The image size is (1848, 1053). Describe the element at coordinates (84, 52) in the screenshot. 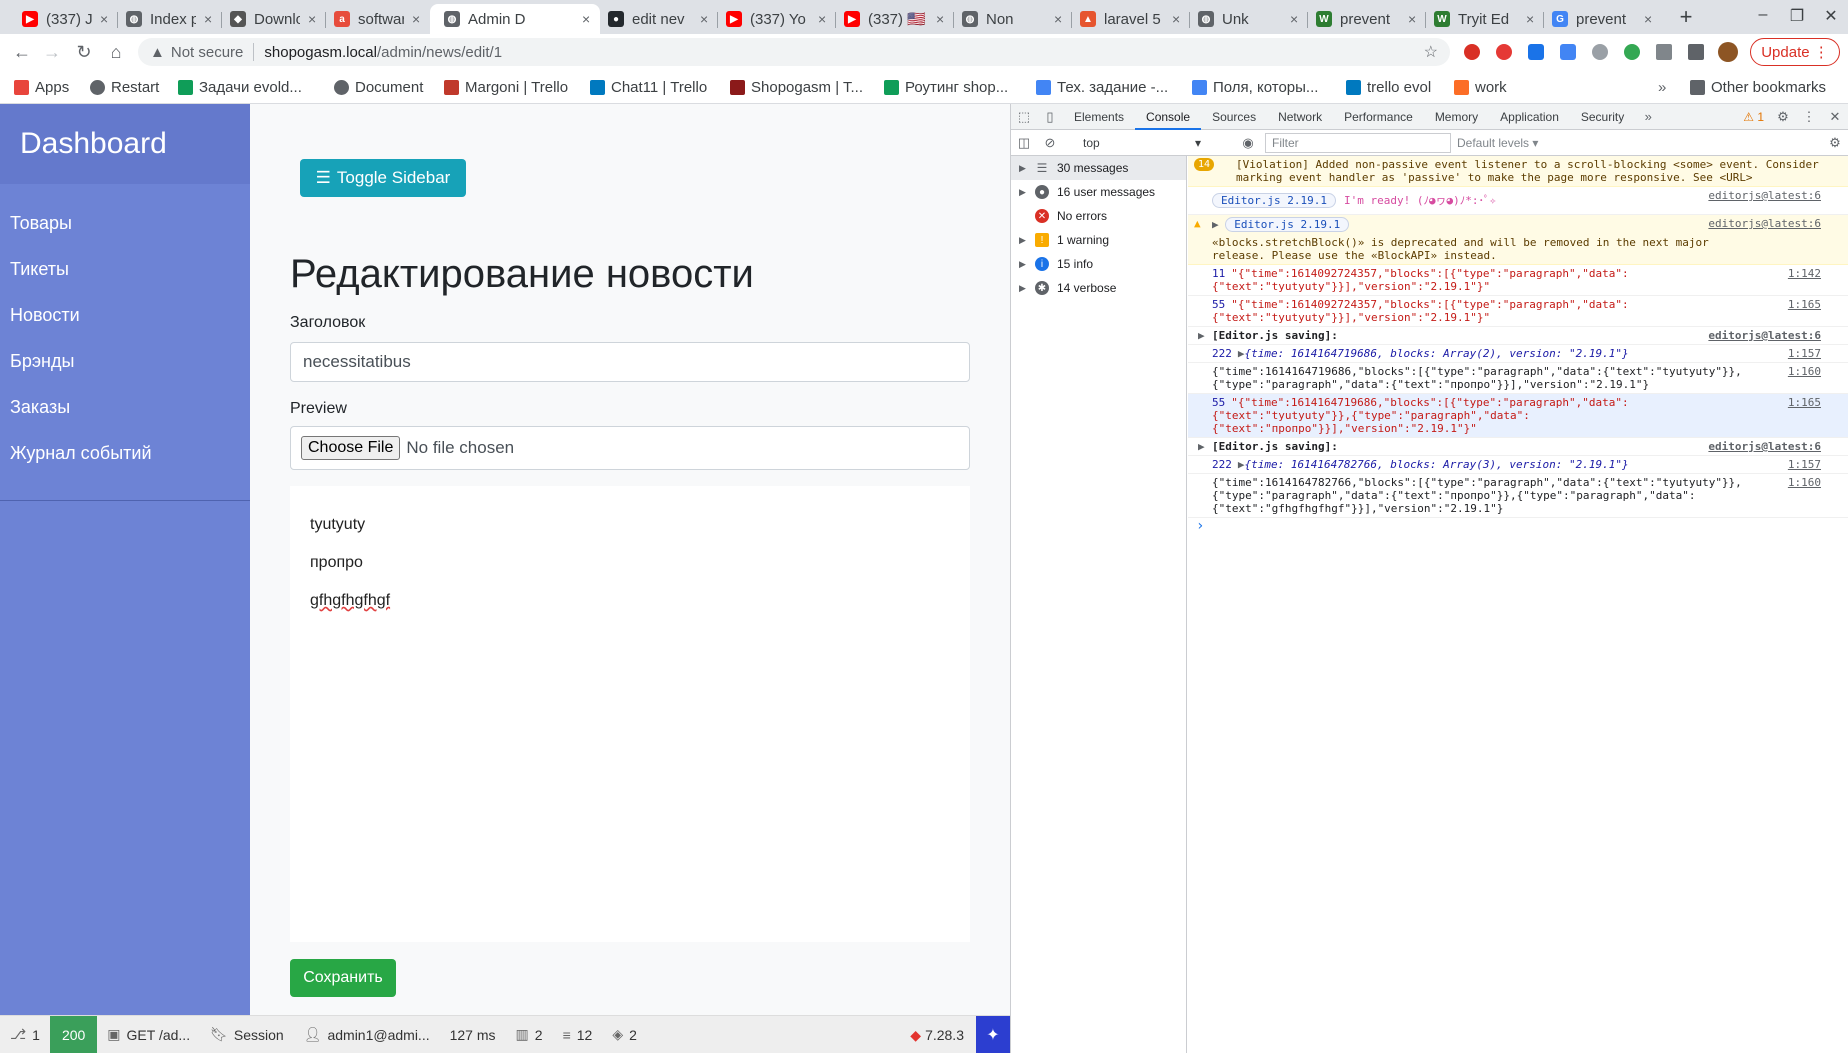

I see `reload-icon: ↻` at that location.